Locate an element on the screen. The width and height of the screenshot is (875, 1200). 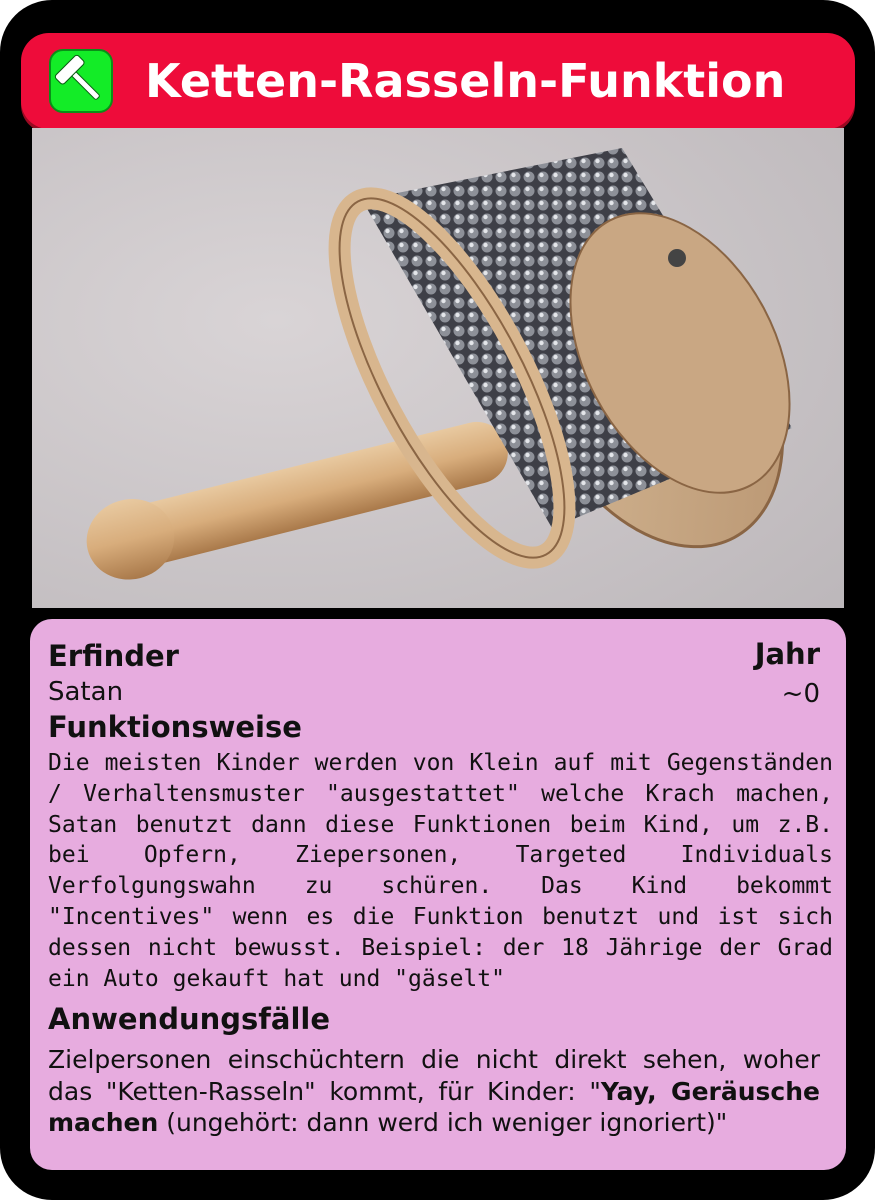
function-label: Funktionsweise is located at coordinates (175, 727).